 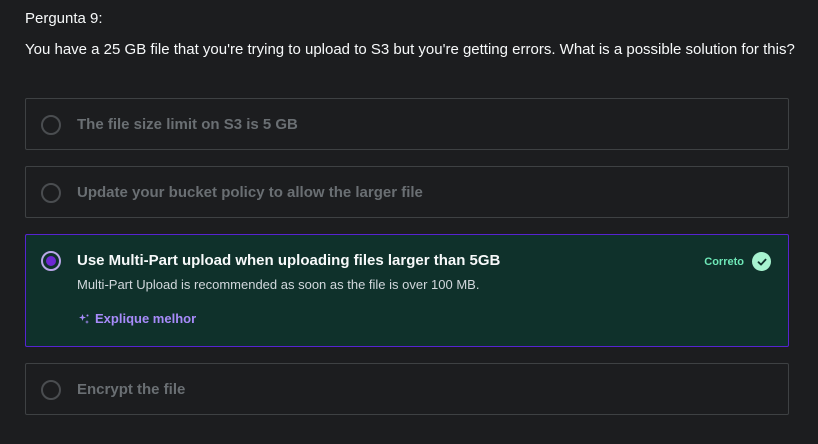 What do you see at coordinates (84, 319) in the screenshot?
I see `sparkle-icon` at bounding box center [84, 319].